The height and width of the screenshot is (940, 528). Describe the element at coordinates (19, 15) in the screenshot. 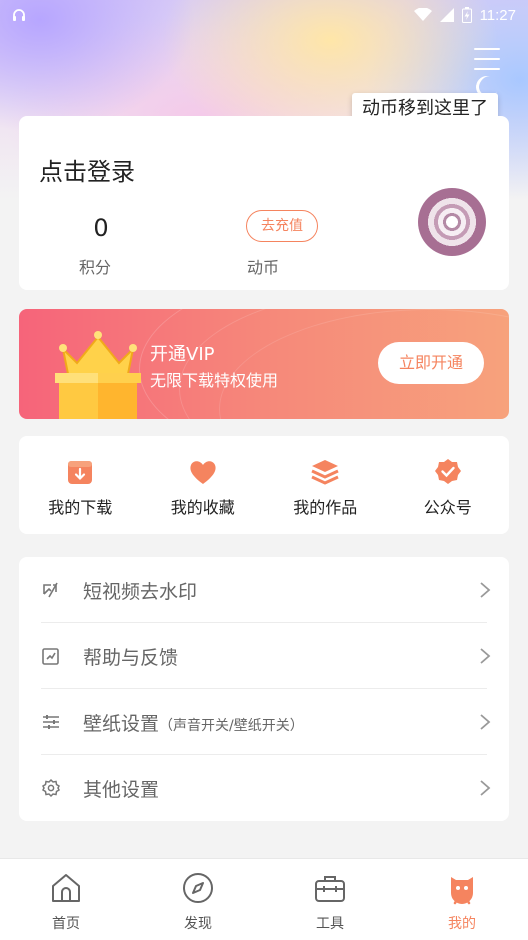

I see `headset-icon` at that location.